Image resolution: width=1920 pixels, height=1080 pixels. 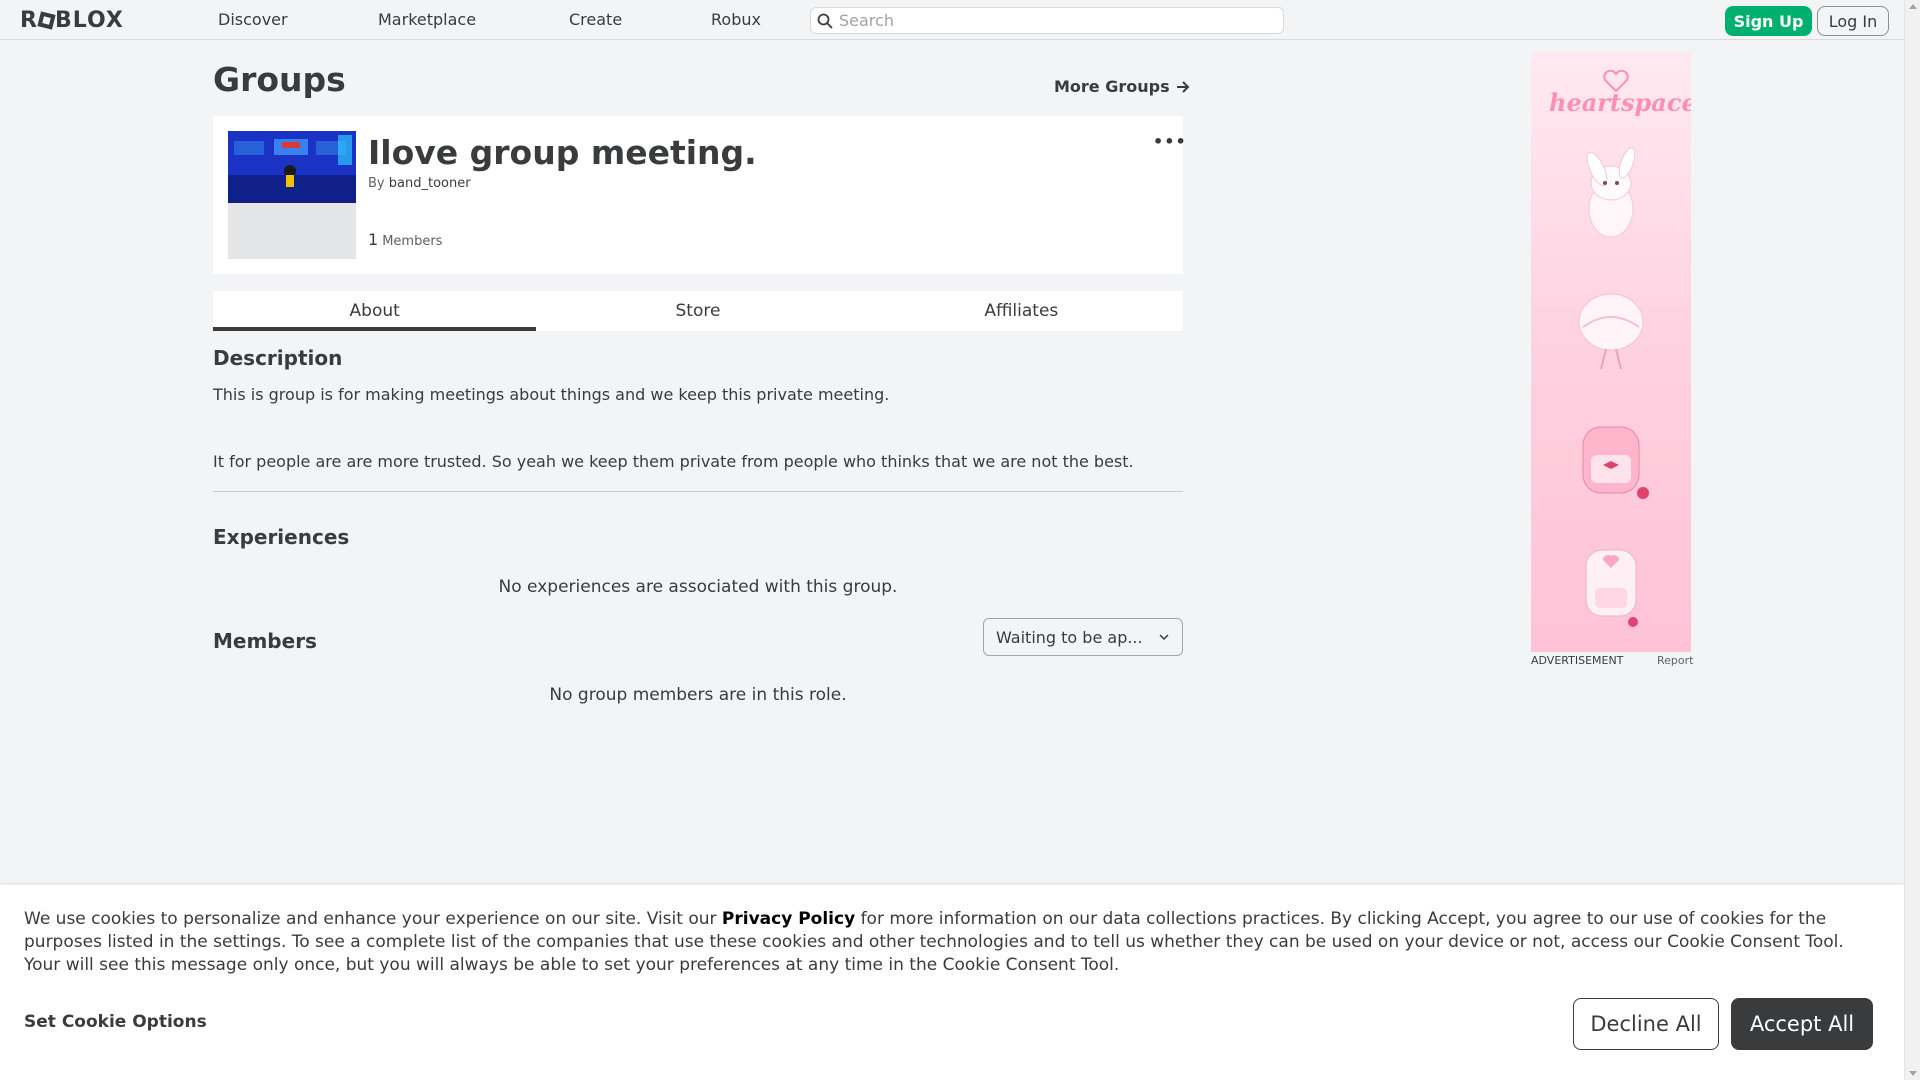 What do you see at coordinates (1611, 192) in the screenshot?
I see `bunny-plush-image` at bounding box center [1611, 192].